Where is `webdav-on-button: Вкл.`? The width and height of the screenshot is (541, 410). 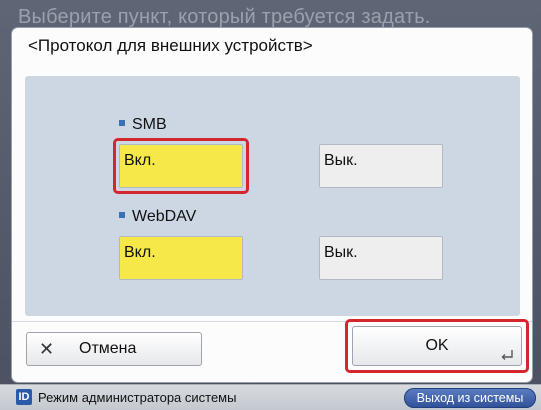 webdav-on-button: Вкл. is located at coordinates (181, 258).